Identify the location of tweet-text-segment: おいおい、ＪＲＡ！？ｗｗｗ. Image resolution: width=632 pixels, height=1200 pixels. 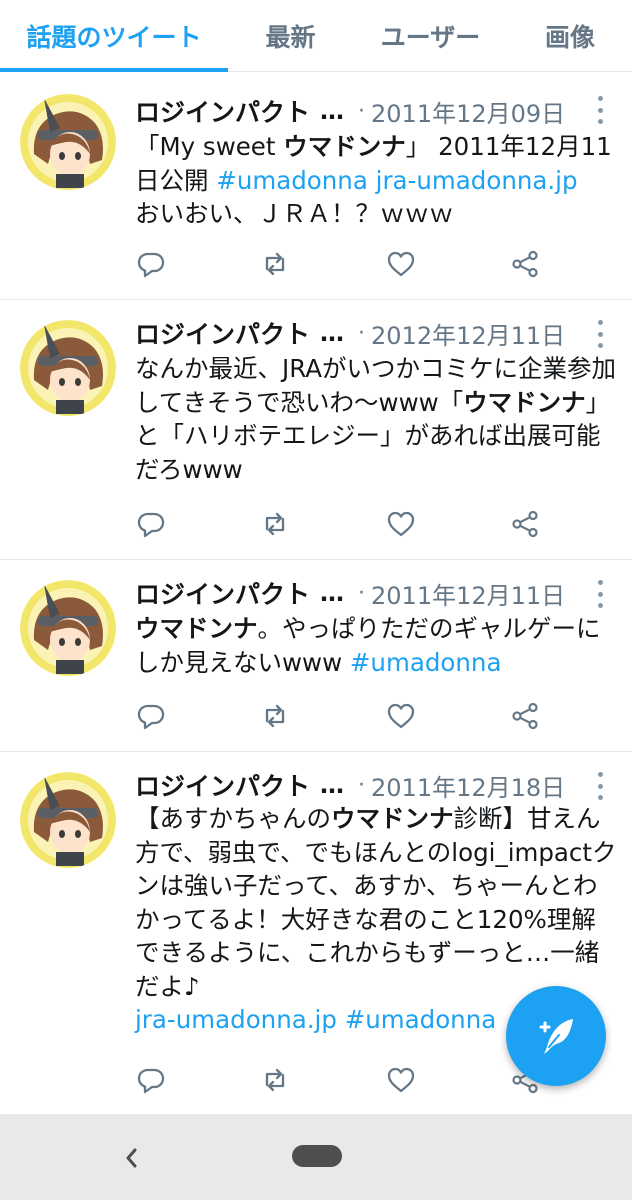
(294, 213).